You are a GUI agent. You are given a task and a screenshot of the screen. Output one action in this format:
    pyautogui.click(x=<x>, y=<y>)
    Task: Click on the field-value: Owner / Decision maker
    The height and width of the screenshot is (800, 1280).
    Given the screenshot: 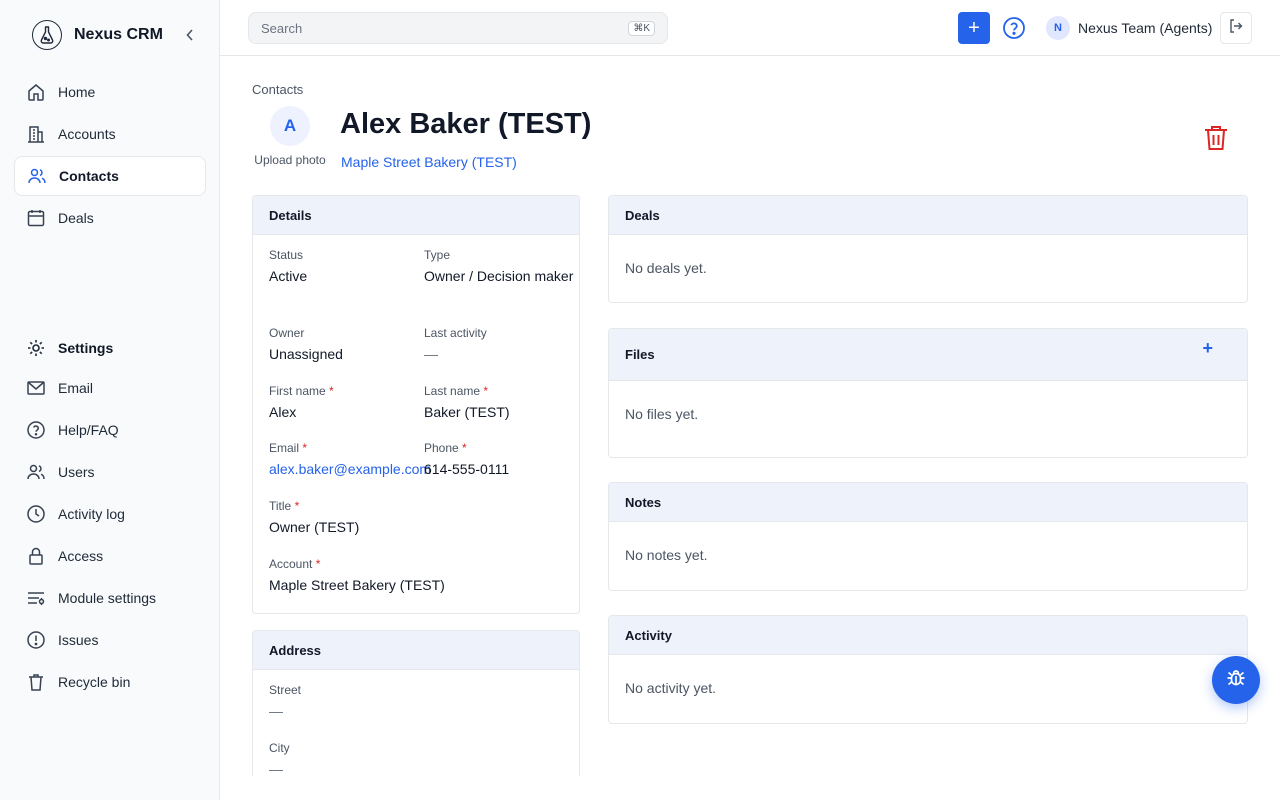 What is the action you would take?
    pyautogui.click(x=499, y=276)
    